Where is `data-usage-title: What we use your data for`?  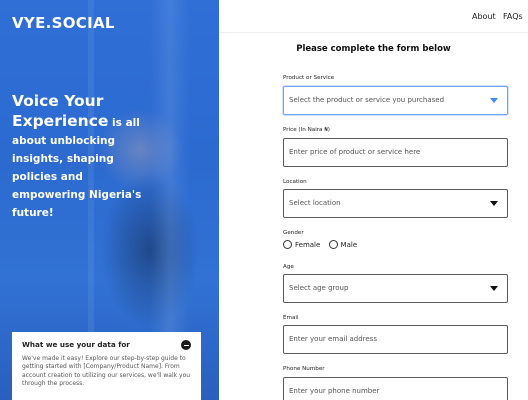
data-usage-title: What we use your data for is located at coordinates (76, 344).